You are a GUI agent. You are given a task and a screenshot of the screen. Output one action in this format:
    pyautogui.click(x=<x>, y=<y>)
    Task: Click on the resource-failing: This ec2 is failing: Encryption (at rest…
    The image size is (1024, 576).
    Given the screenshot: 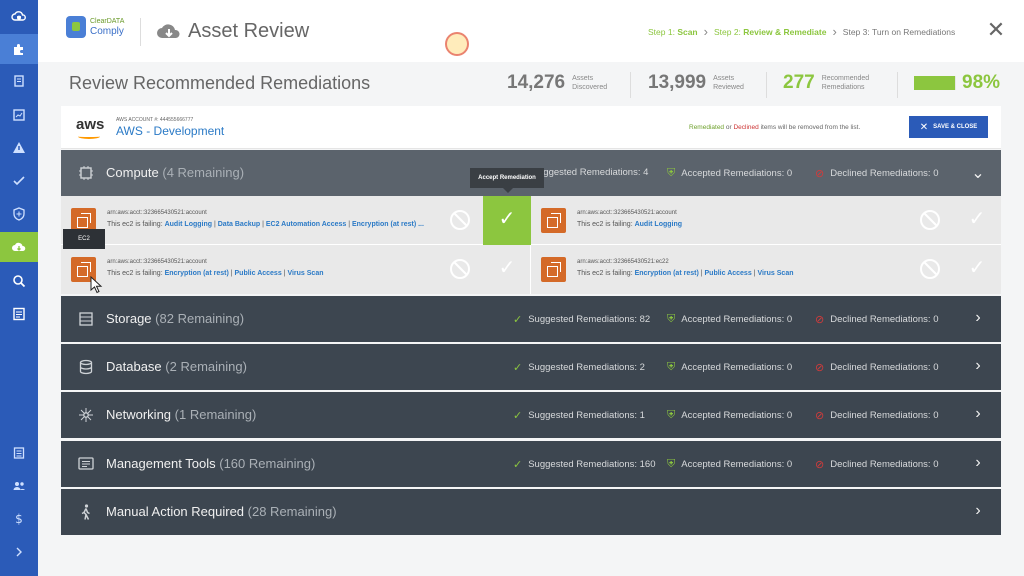 What is the action you would take?
    pyautogui.click(x=685, y=273)
    